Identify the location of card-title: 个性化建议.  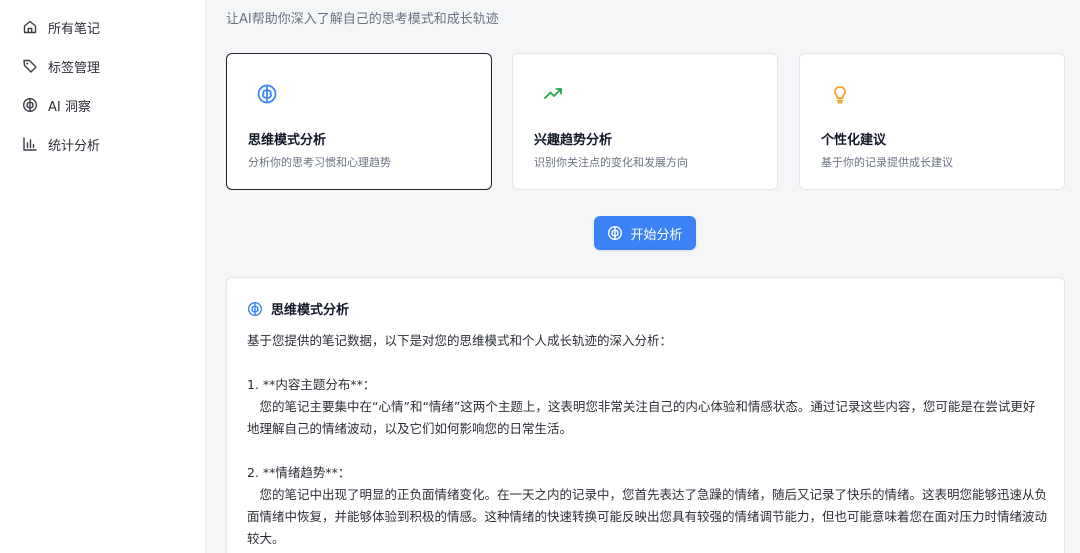
(854, 140).